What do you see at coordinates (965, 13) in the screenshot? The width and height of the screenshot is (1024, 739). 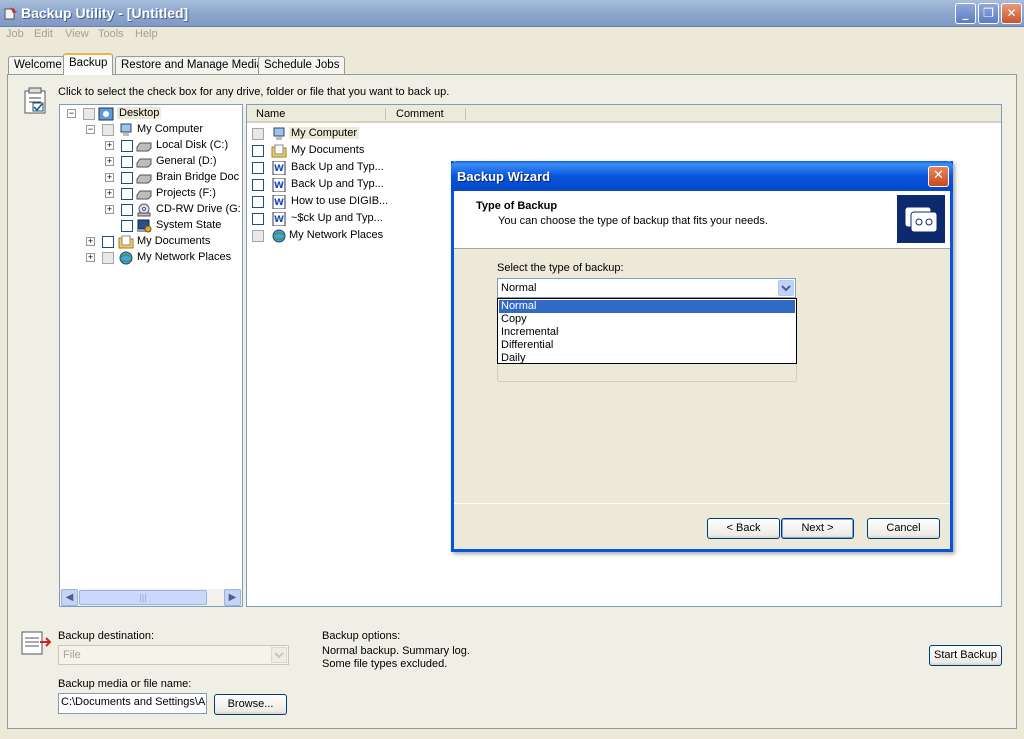 I see `minimize-button: _` at bounding box center [965, 13].